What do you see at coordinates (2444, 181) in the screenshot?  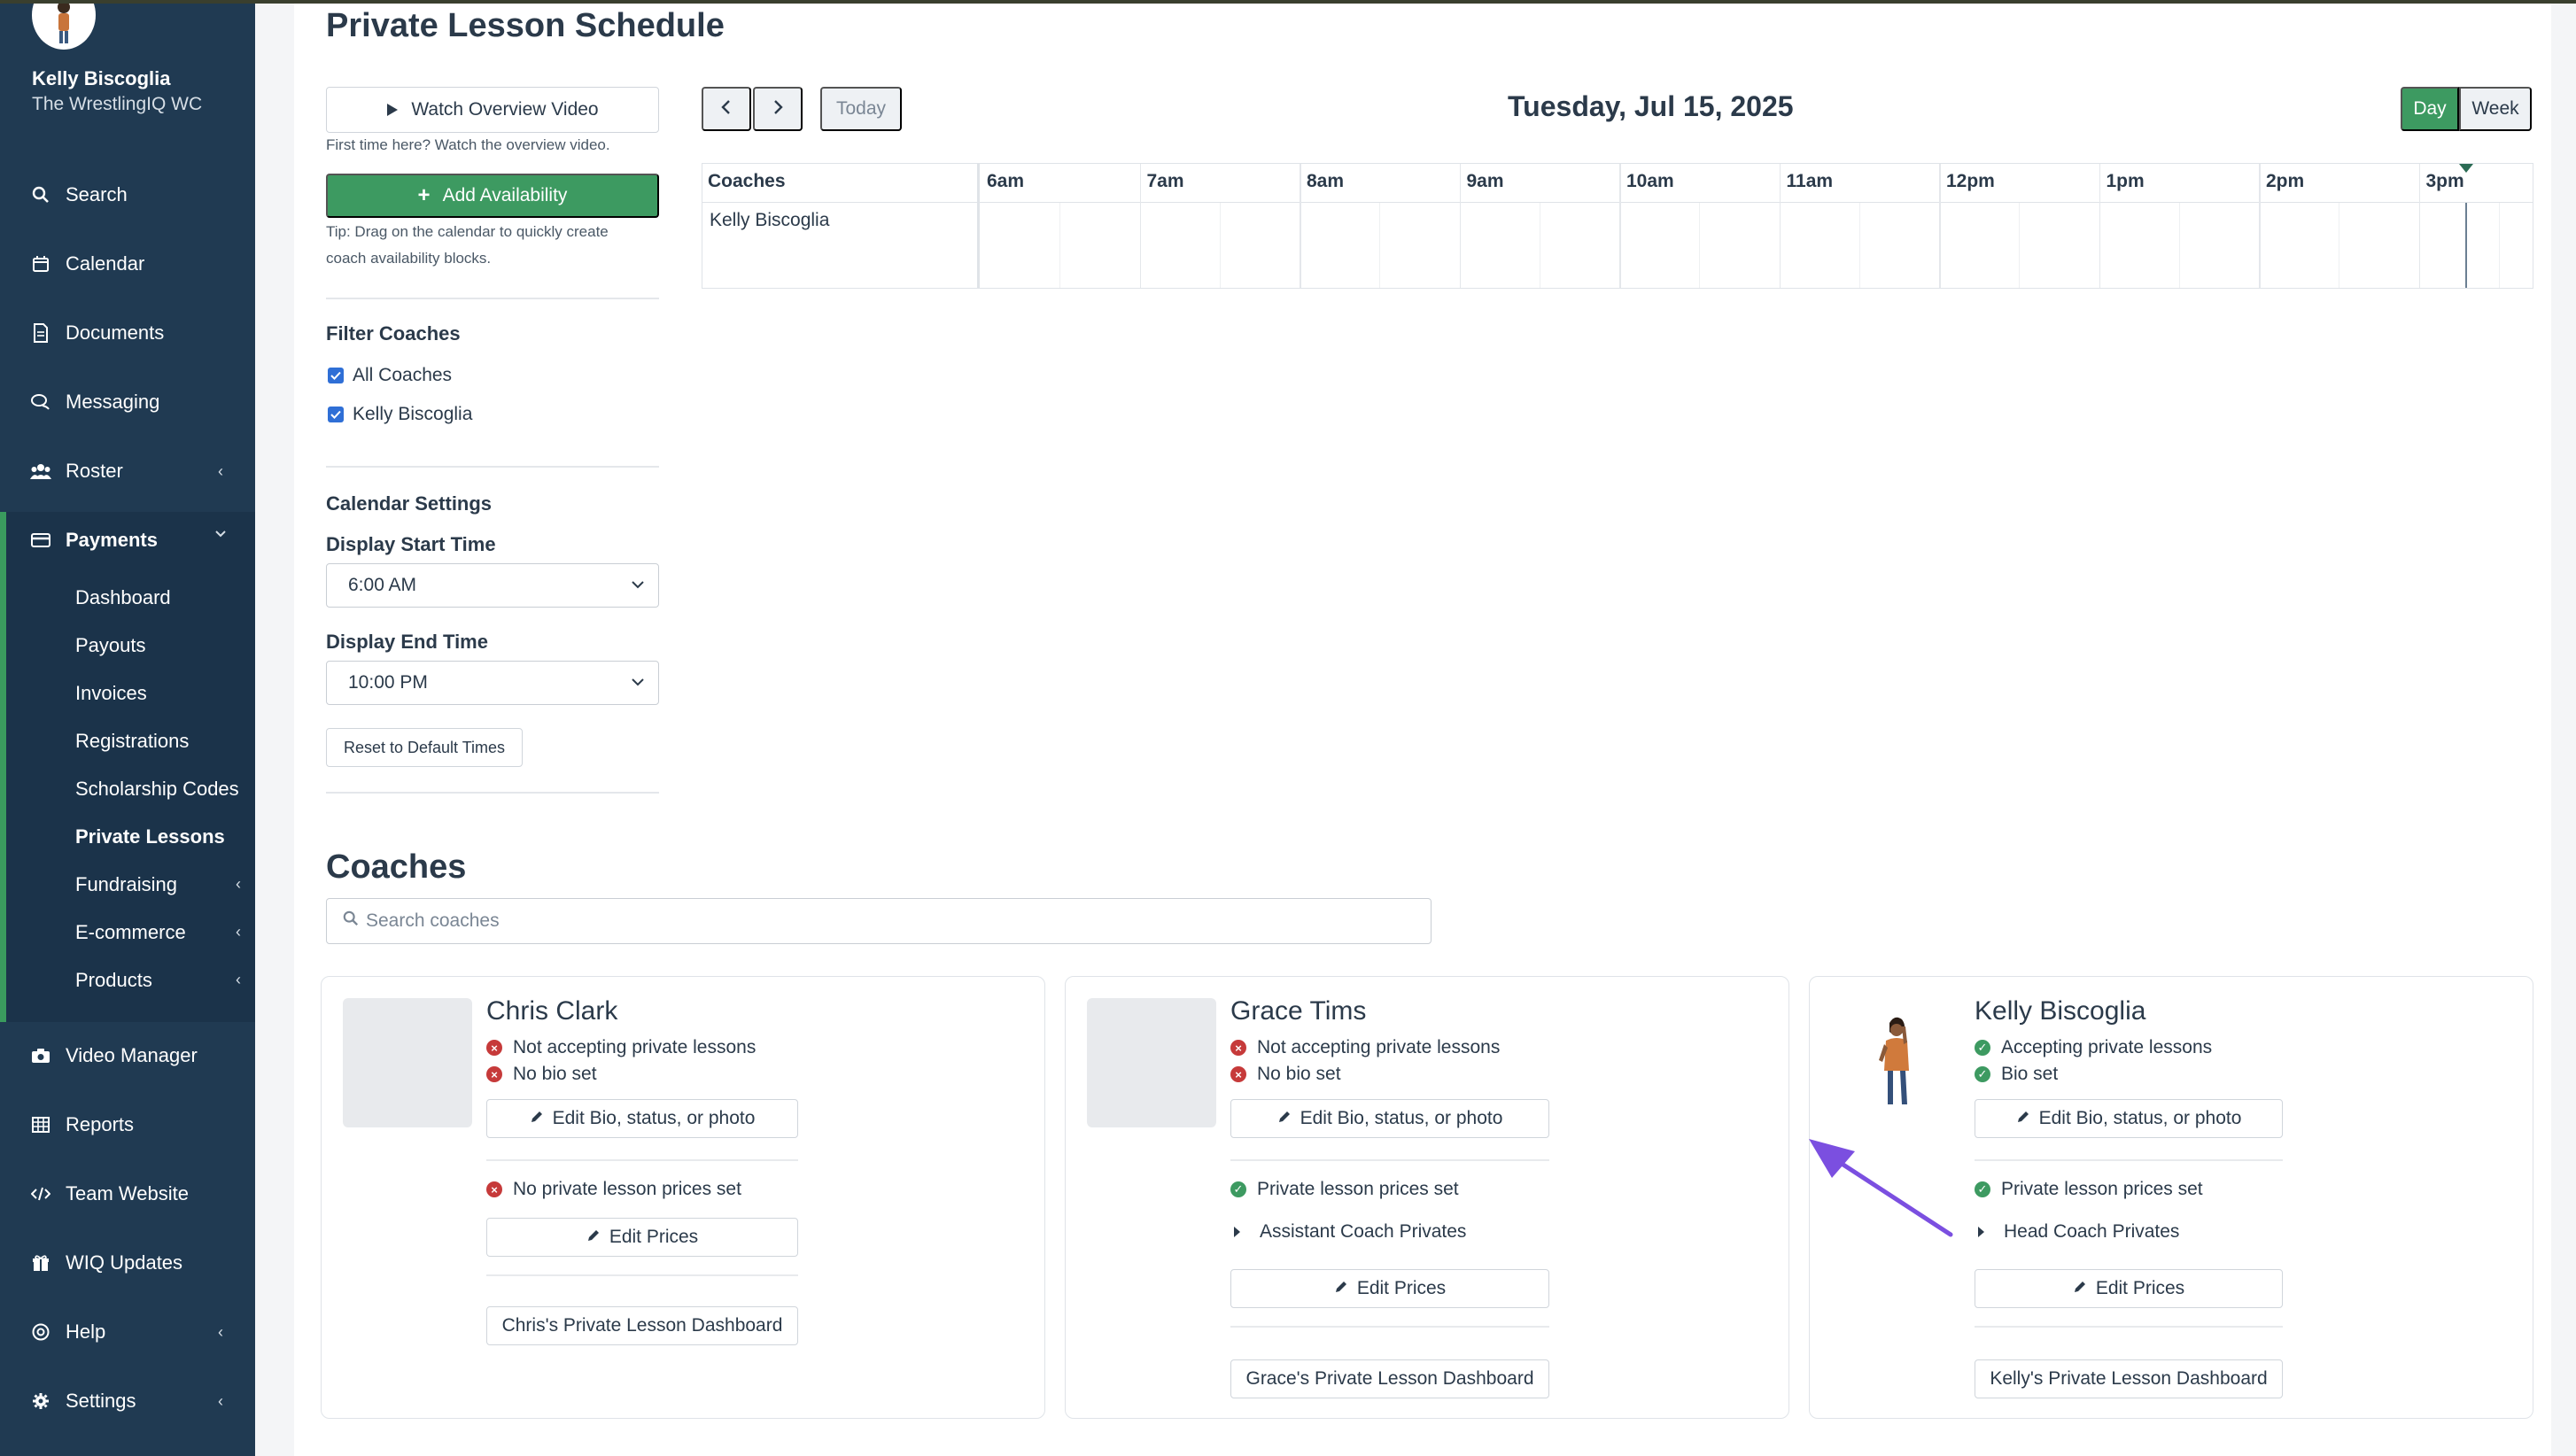 I see `calendar-hour-header: 3pm` at bounding box center [2444, 181].